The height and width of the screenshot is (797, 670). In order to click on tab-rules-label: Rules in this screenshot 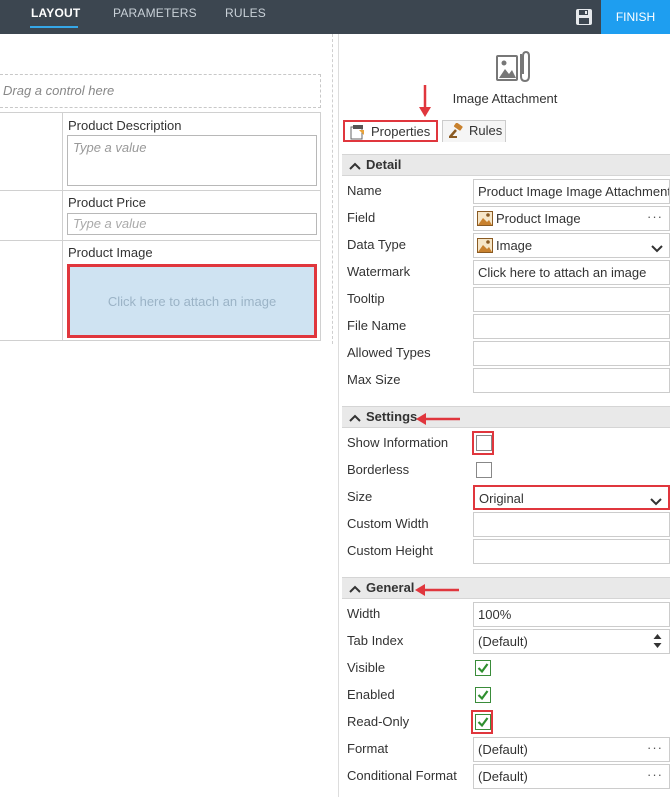, I will do `click(486, 130)`.